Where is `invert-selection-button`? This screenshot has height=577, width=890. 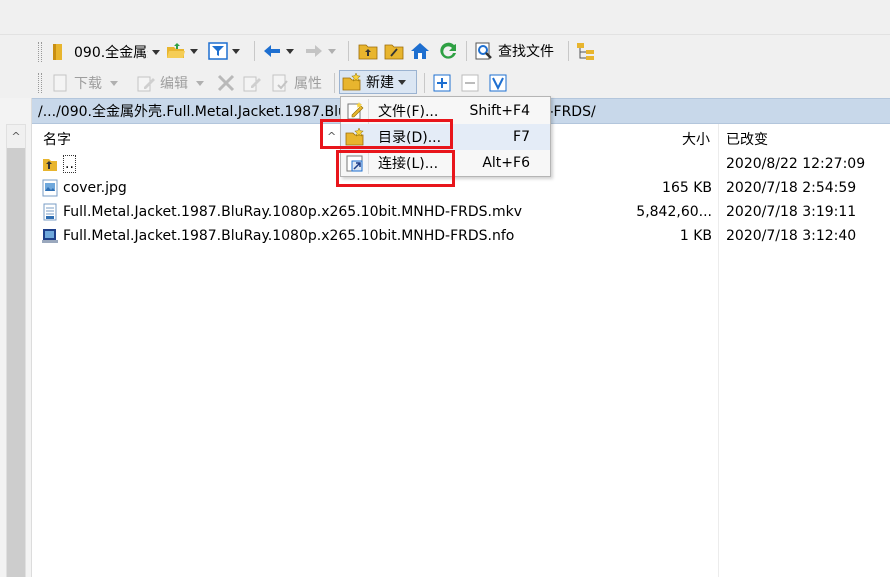
invert-selection-button is located at coordinates (498, 83).